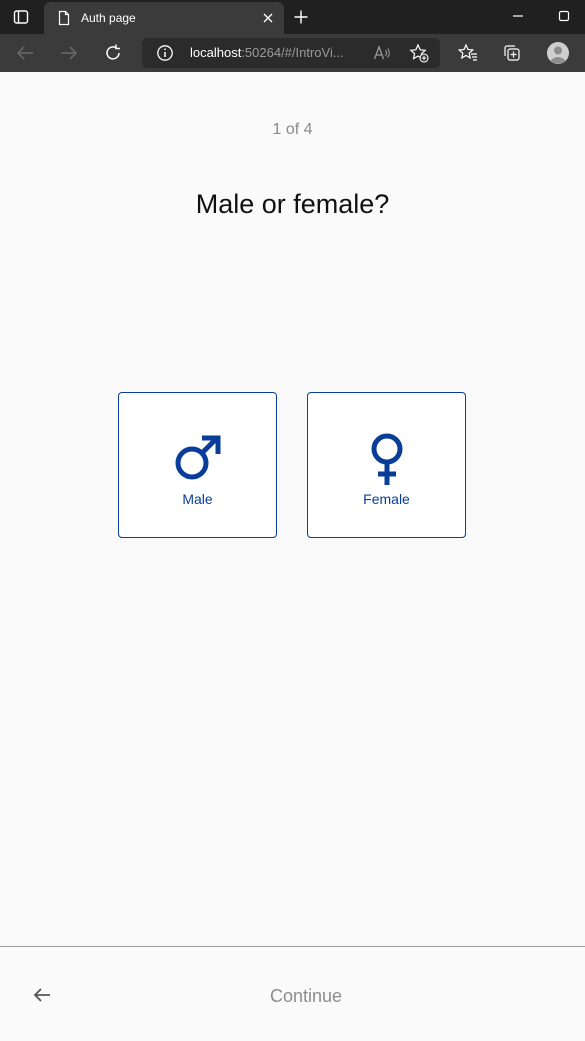 This screenshot has height=1041, width=585. What do you see at coordinates (558, 53) in the screenshot?
I see `profile-icon` at bounding box center [558, 53].